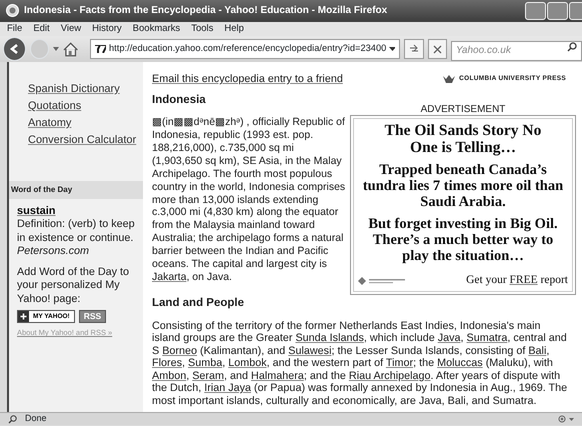 The height and width of the screenshot is (426, 582). Describe the element at coordinates (199, 303) in the screenshot. I see `section-heading: Land and People` at that location.